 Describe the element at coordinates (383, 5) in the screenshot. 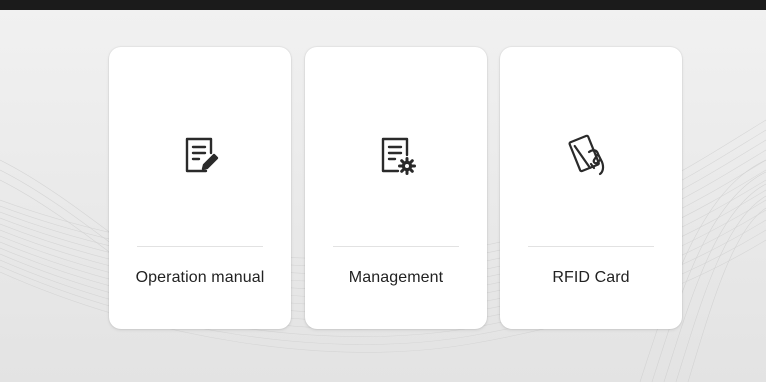

I see `top-status-bar` at that location.